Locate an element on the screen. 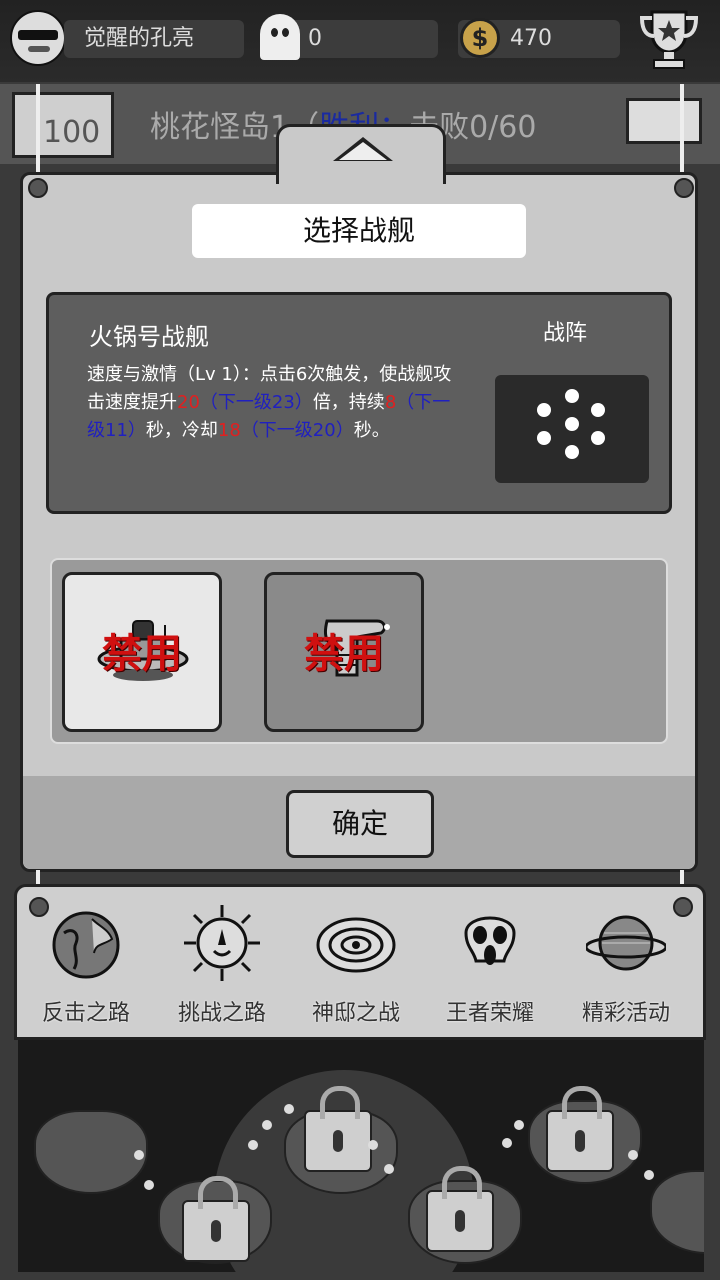 The height and width of the screenshot is (1280, 720). chevron-up-icon is located at coordinates (363, 149).